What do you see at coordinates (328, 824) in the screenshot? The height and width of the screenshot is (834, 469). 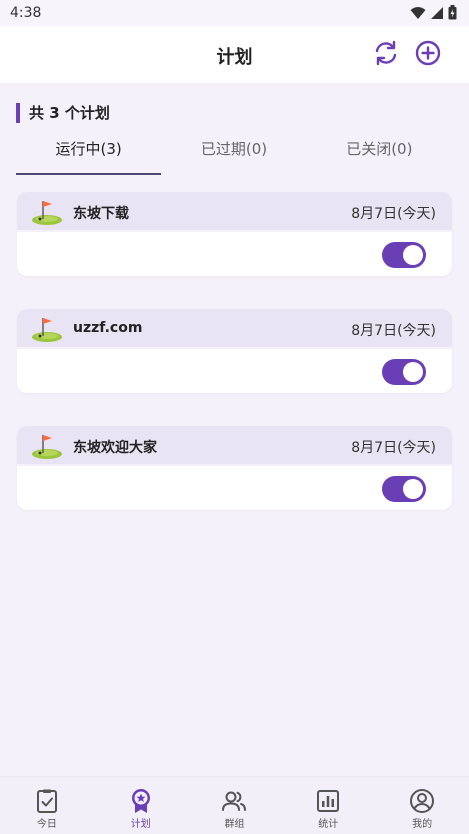 I see `nav-label: 统计` at bounding box center [328, 824].